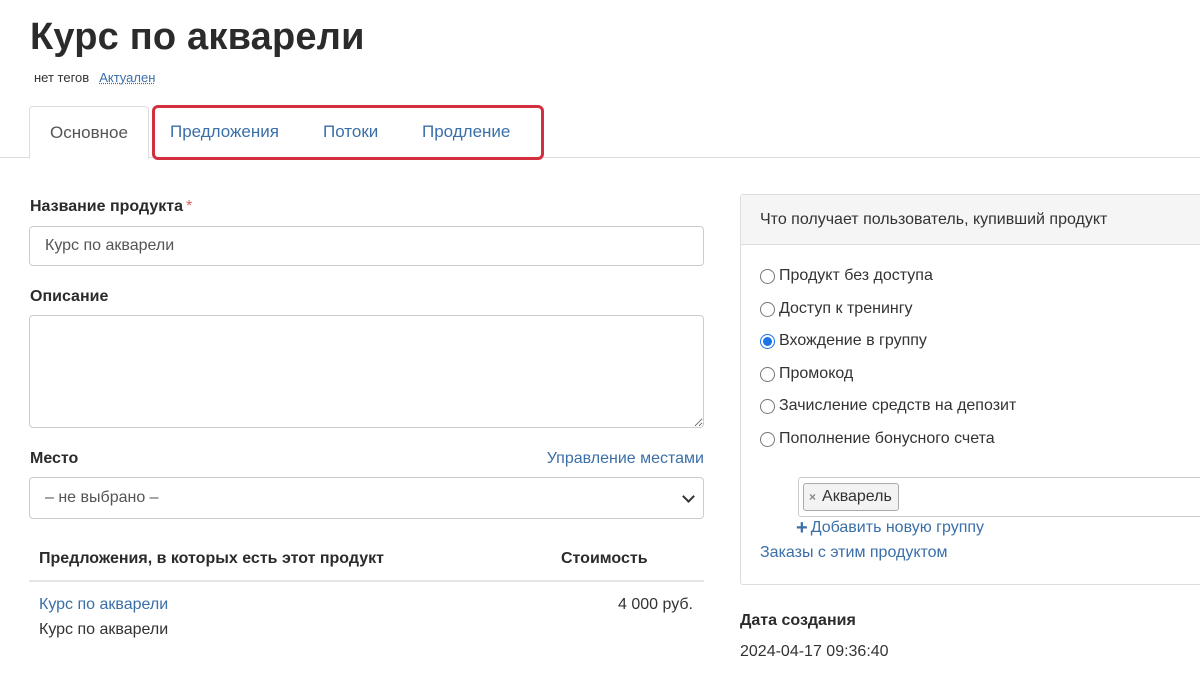 The image size is (1200, 677). Describe the element at coordinates (625, 459) in the screenshot. I see `manage-places-link: Управление местами` at that location.